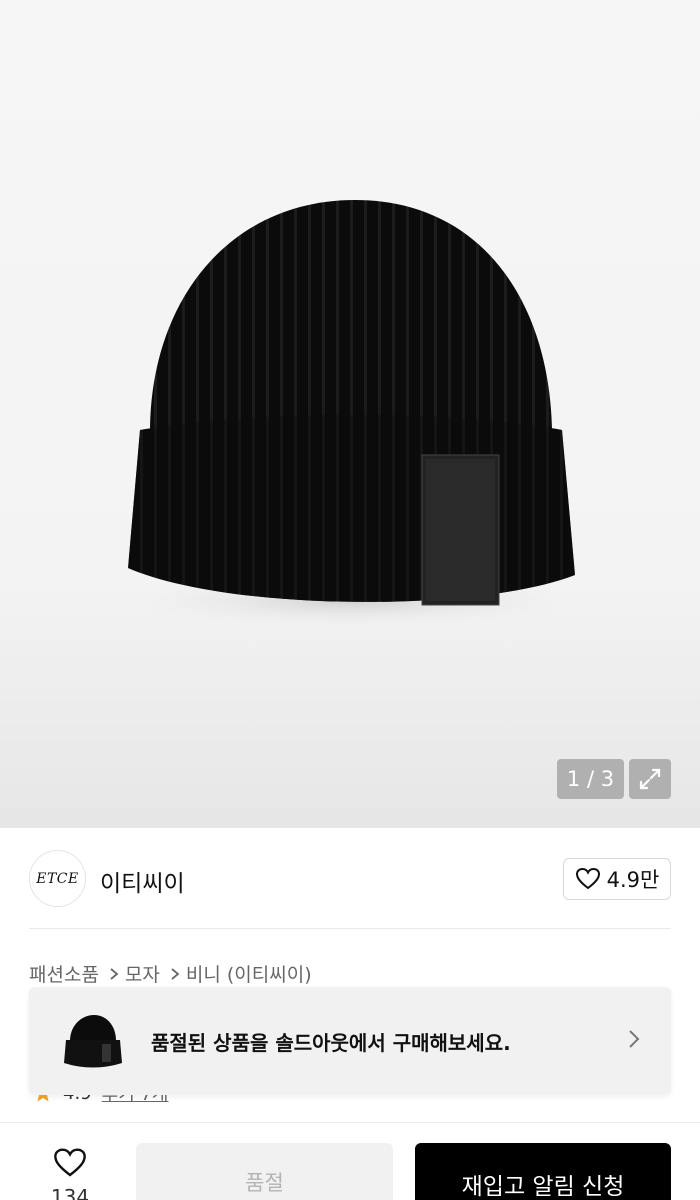 This screenshot has height=1200, width=700. I want to click on soldout-banner: 품절된 상품을 솔드아웃에서 구매해보세요., so click(350, 1041).